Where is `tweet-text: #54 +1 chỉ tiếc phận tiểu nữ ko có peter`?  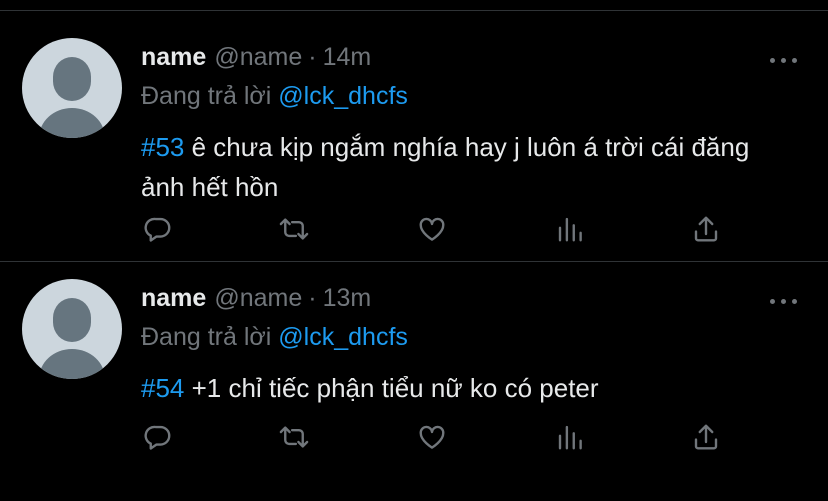 tweet-text: #54 +1 chỉ tiếc phận tiểu nữ ko có peter is located at coordinates (466, 388).